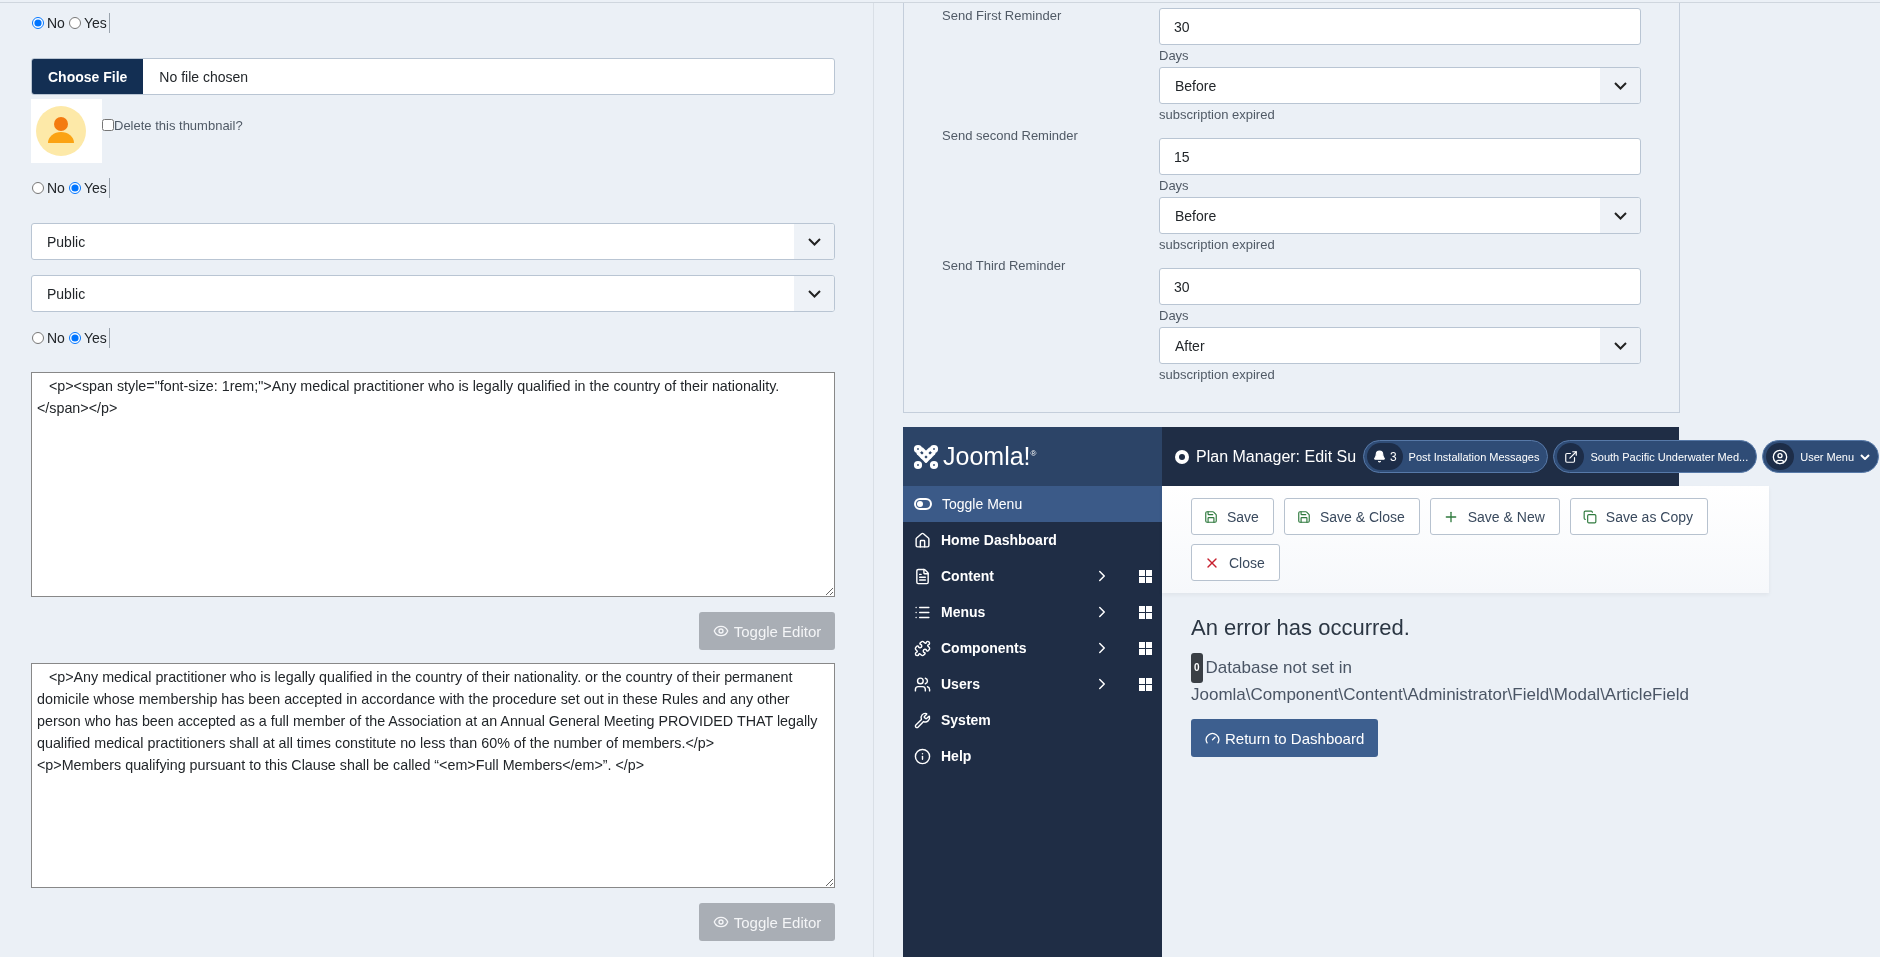  I want to click on field-label: Send Third Reminder, so click(1004, 265).